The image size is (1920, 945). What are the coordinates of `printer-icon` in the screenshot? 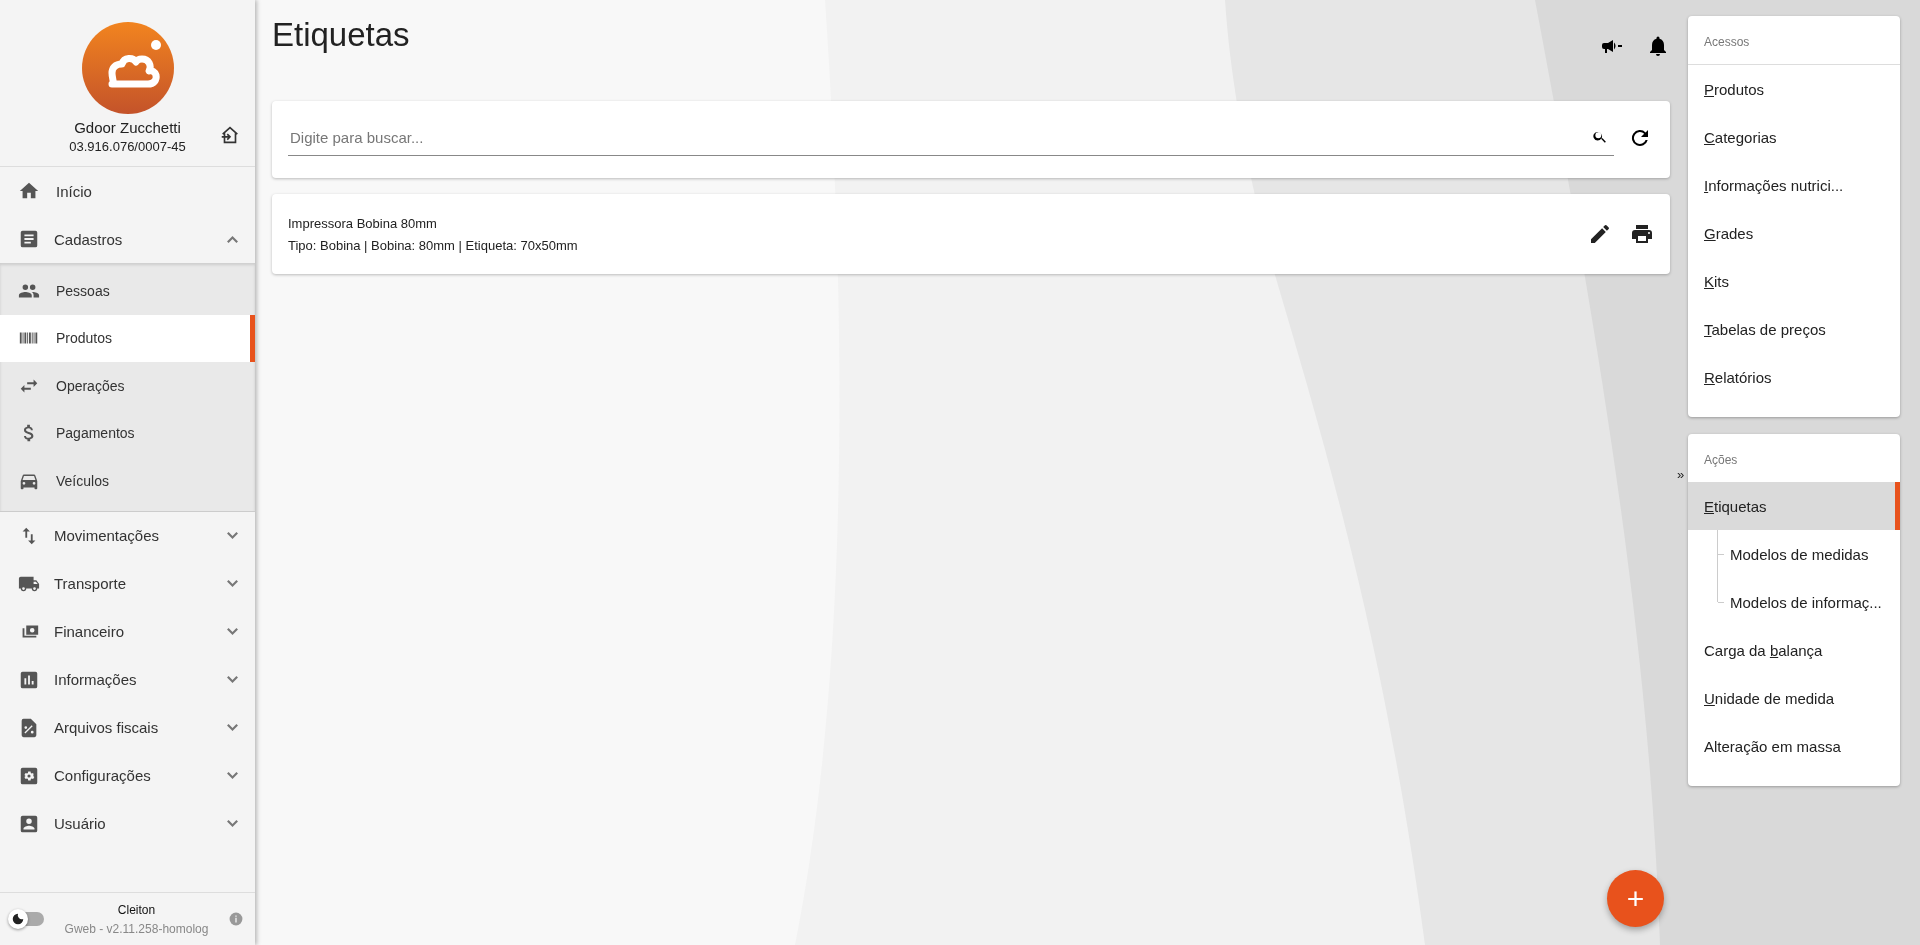 It's located at (1642, 234).